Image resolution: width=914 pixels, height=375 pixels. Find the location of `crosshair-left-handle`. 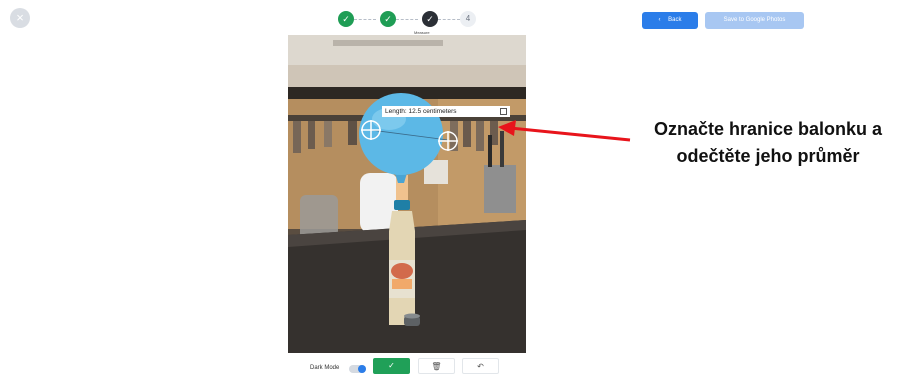

crosshair-left-handle is located at coordinates (371, 130).